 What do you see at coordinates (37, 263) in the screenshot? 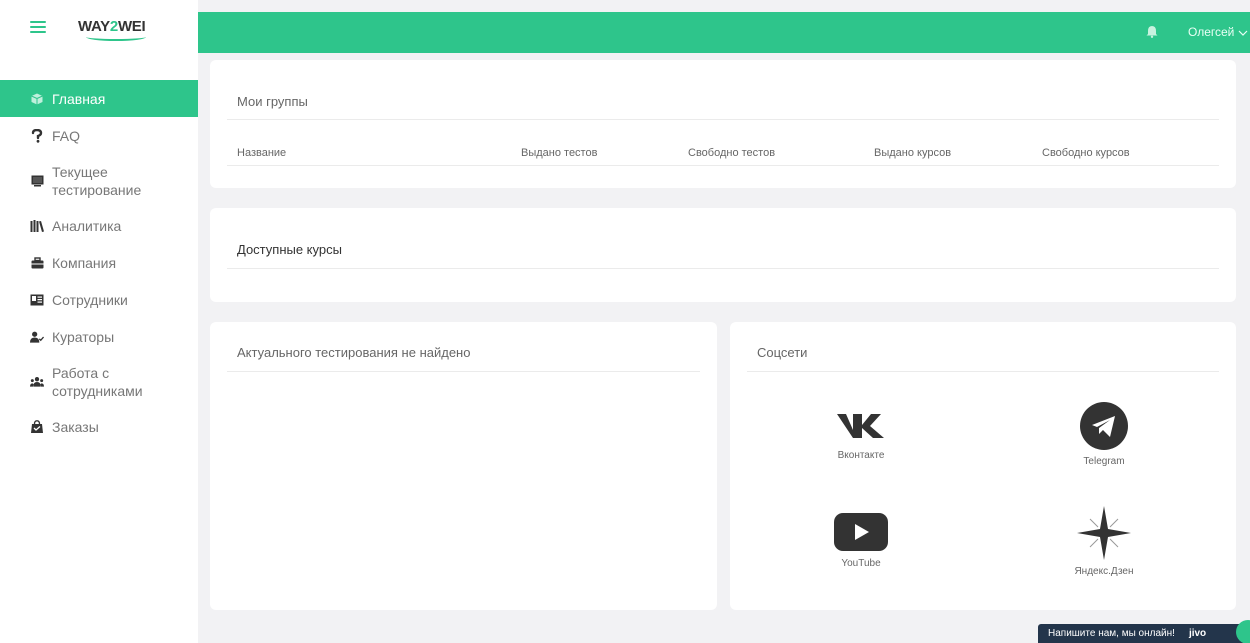
I see `briefcase-icon` at bounding box center [37, 263].